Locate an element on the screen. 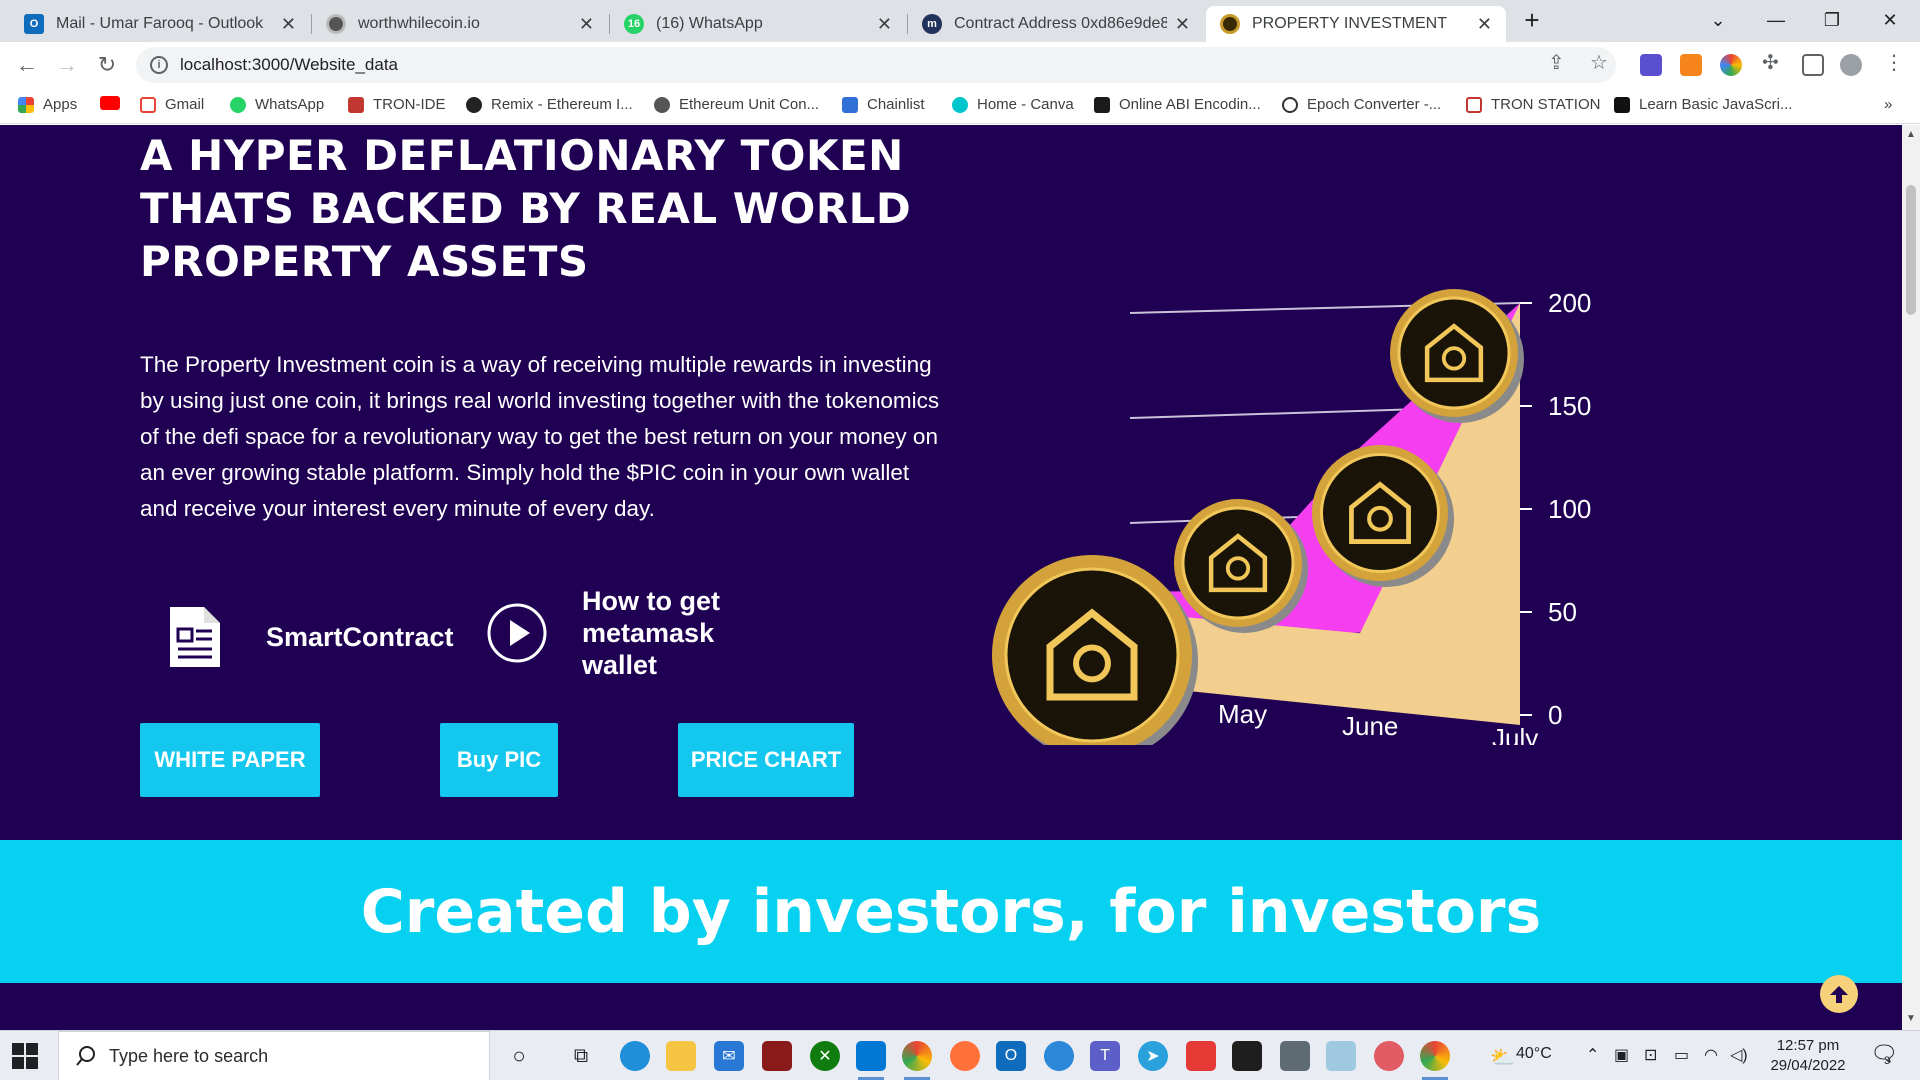 This screenshot has height=1080, width=1920. property-coin-icon is located at coordinates (1095, 650).